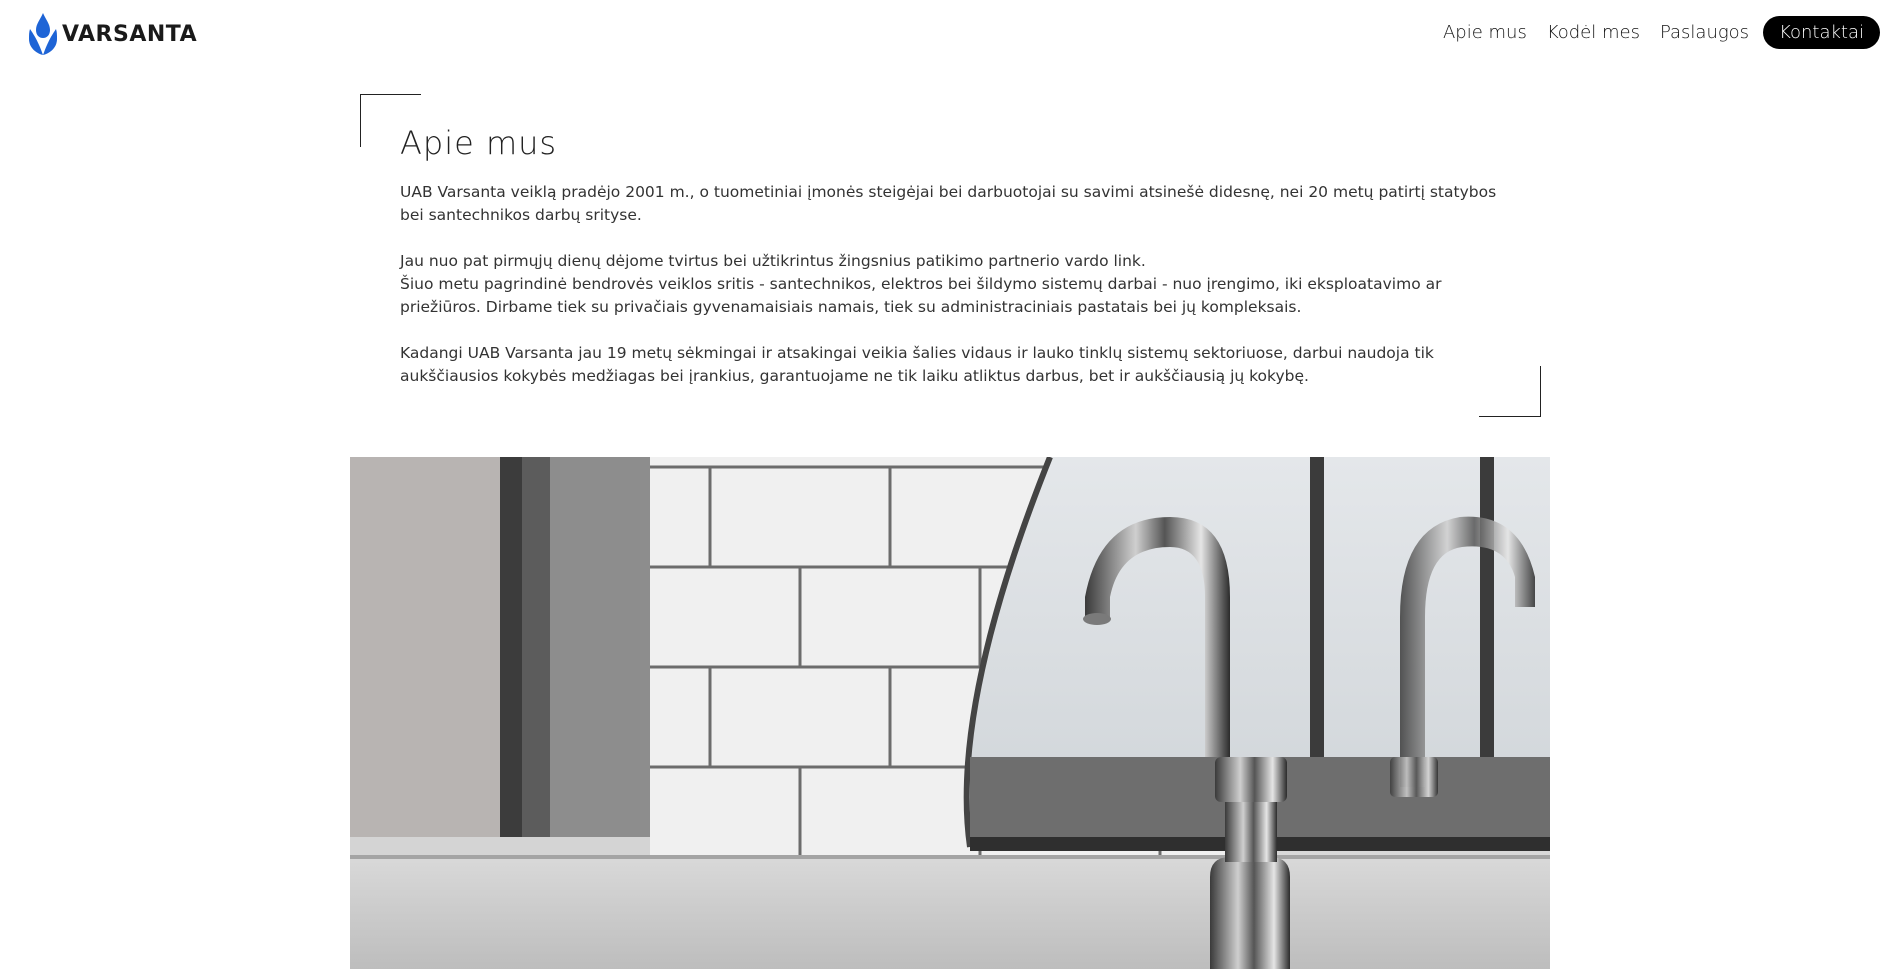 The image size is (1900, 969). Describe the element at coordinates (43, 34) in the screenshot. I see `water-drop-icon` at that location.